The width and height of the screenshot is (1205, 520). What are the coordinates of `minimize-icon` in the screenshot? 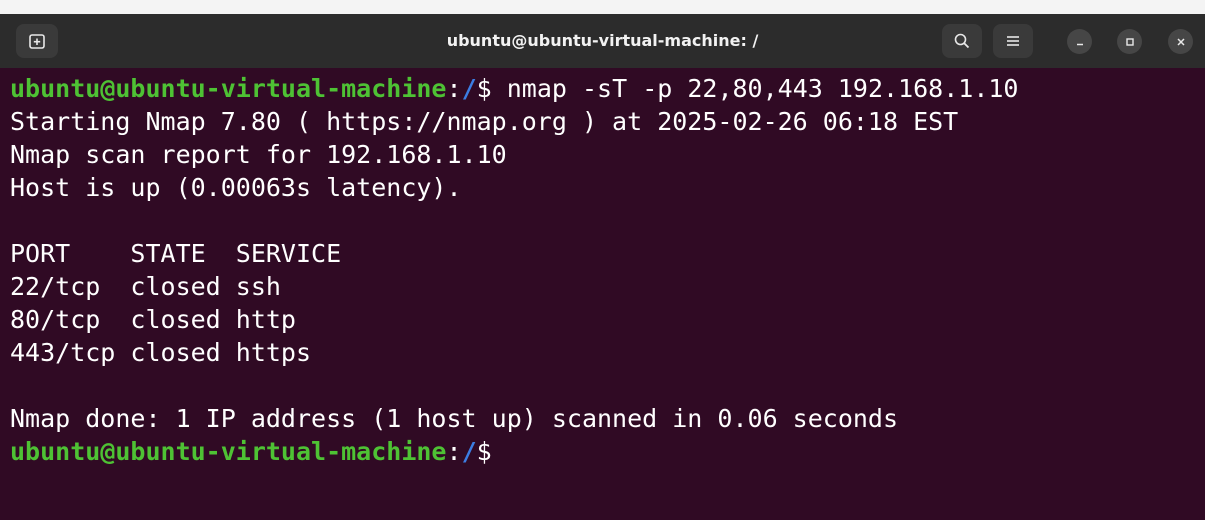 It's located at (1079, 44).